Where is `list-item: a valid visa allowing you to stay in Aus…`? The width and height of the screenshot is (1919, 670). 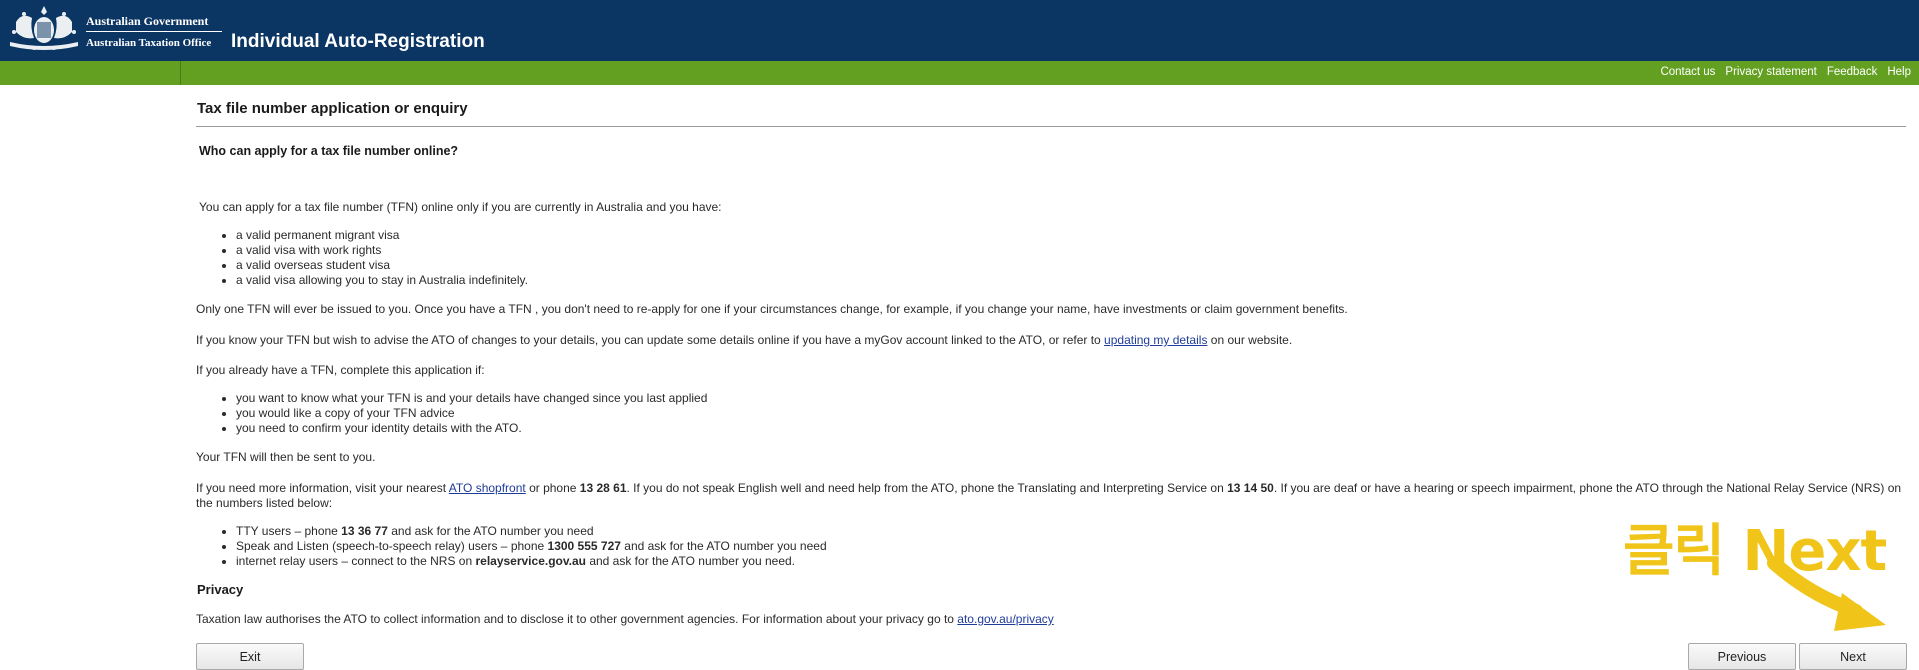
list-item: a valid visa allowing you to stay in Aus… is located at coordinates (382, 280).